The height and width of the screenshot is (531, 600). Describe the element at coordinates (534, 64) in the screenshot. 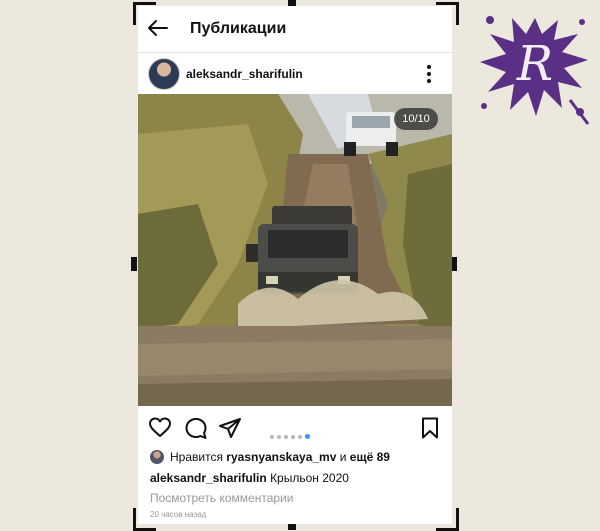

I see `watermark-letter: R` at that location.